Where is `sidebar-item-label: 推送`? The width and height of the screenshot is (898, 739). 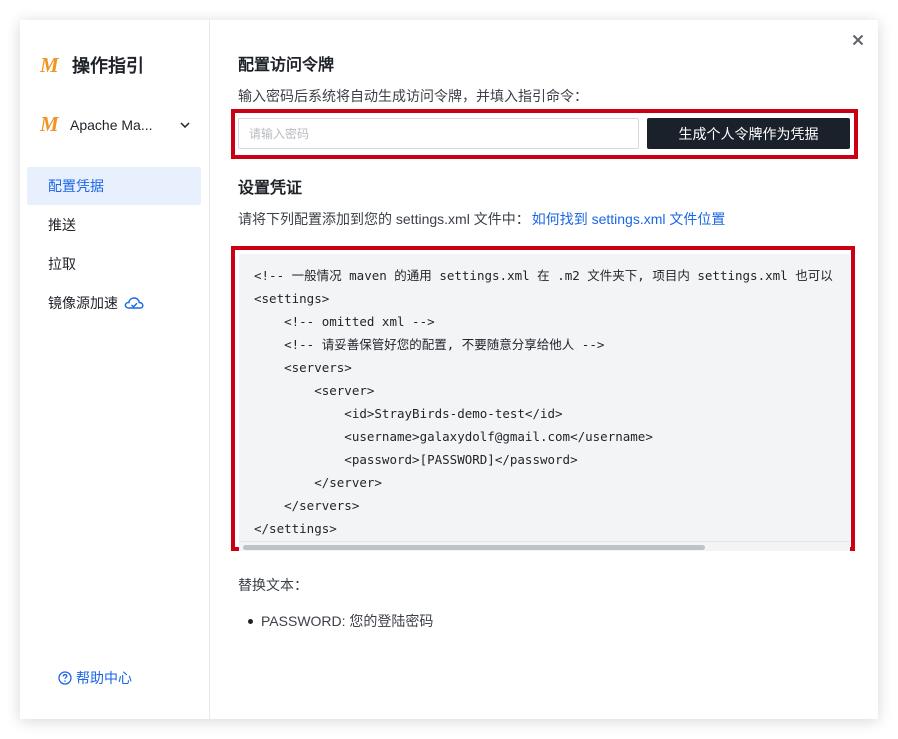
sidebar-item-label: 推送 is located at coordinates (62, 225).